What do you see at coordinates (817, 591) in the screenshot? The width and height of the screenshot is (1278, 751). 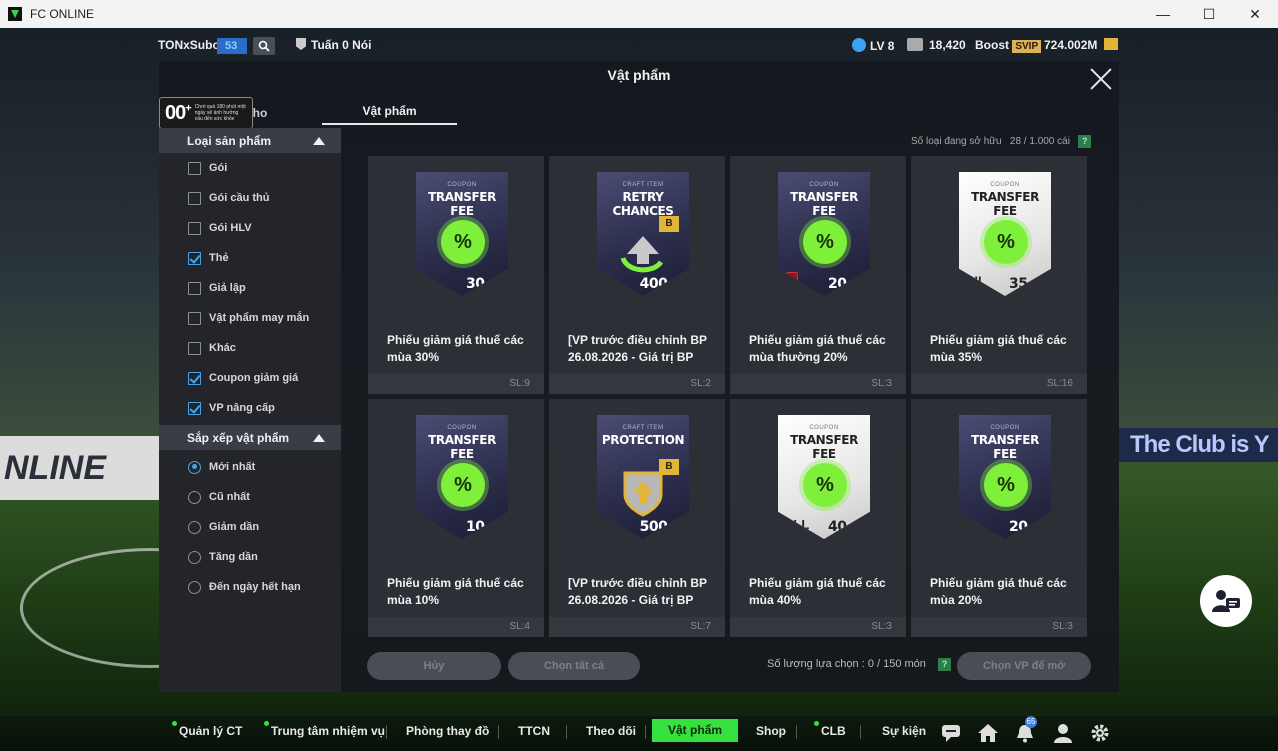 I see `item-name: Phiếu giảm giá thuế các mùa 40%` at bounding box center [817, 591].